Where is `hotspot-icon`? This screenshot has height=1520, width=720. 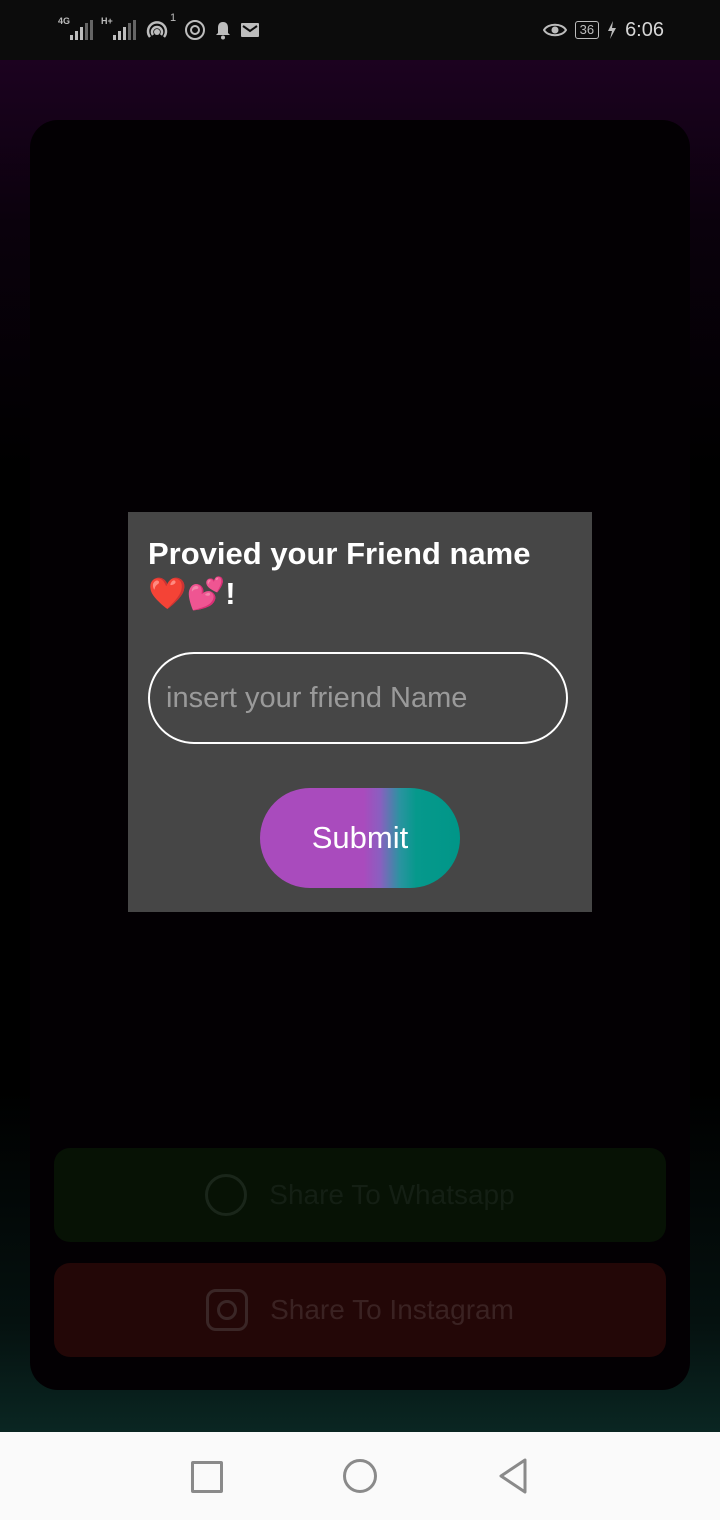
hotspot-icon is located at coordinates (157, 29).